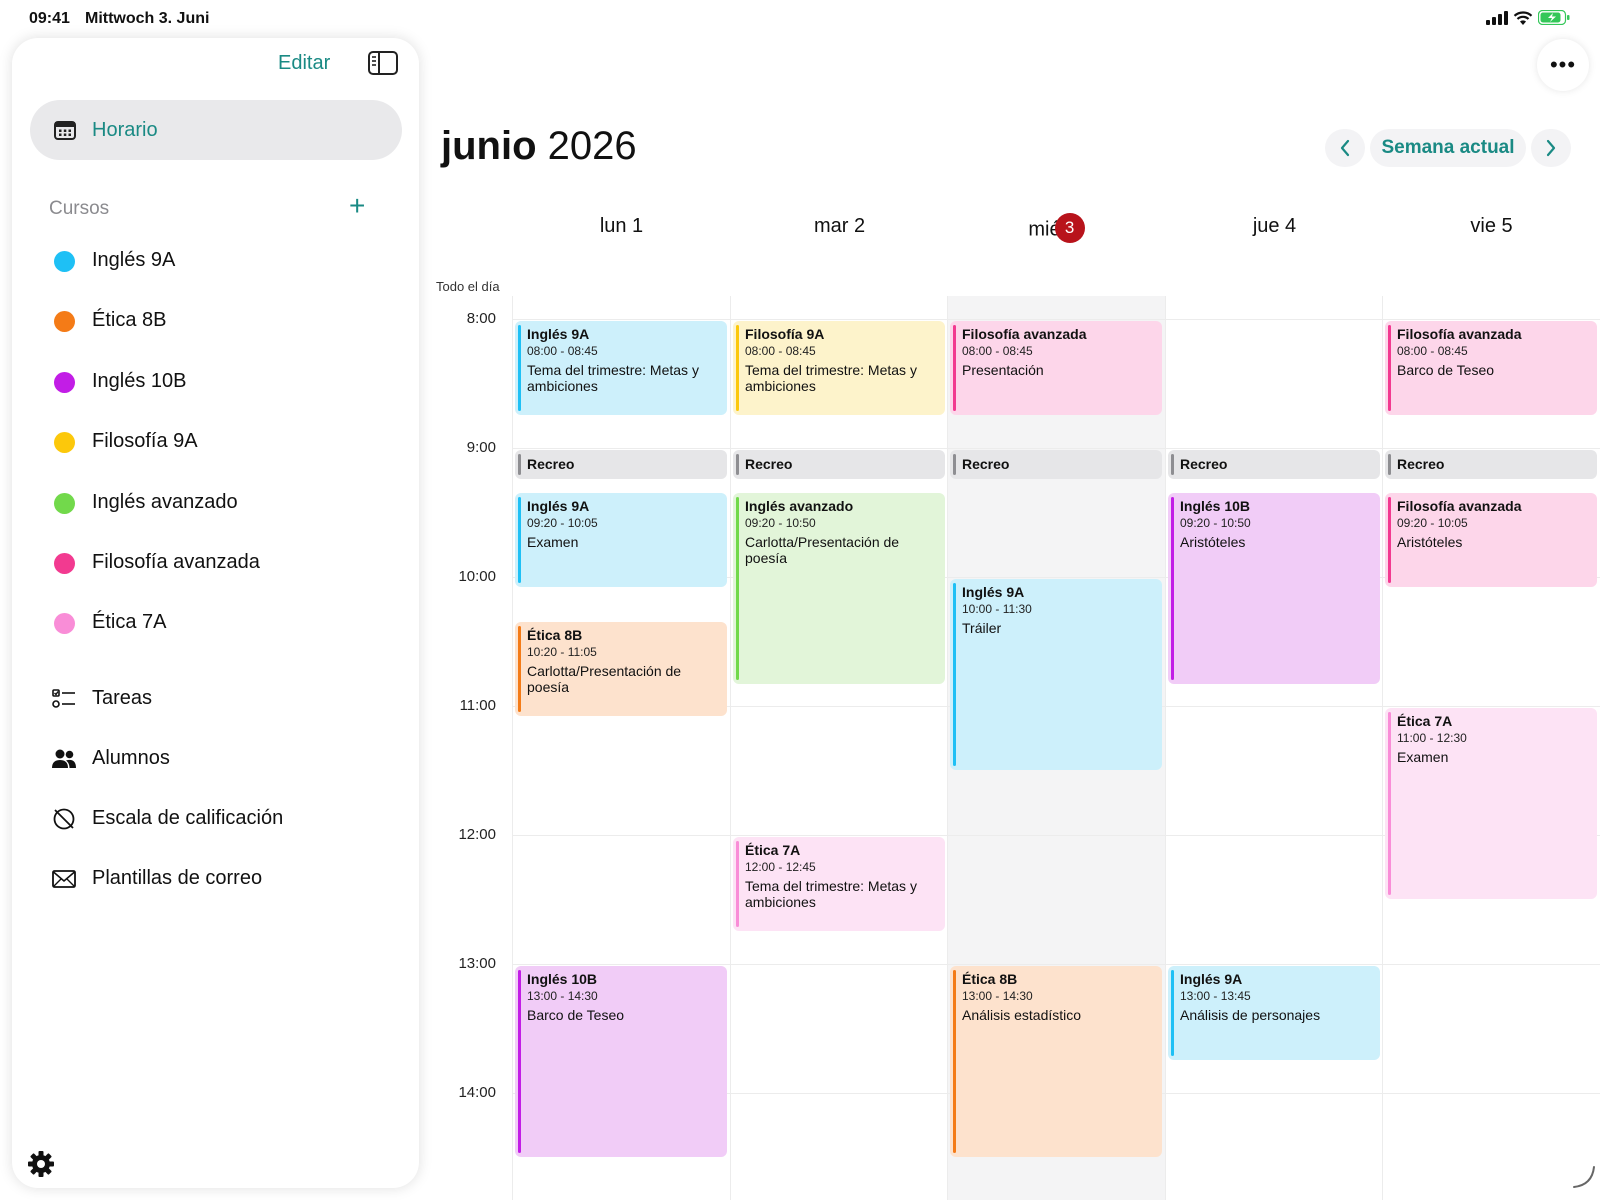  Describe the element at coordinates (165, 501) in the screenshot. I see `course-name: Inglés avanzado` at that location.